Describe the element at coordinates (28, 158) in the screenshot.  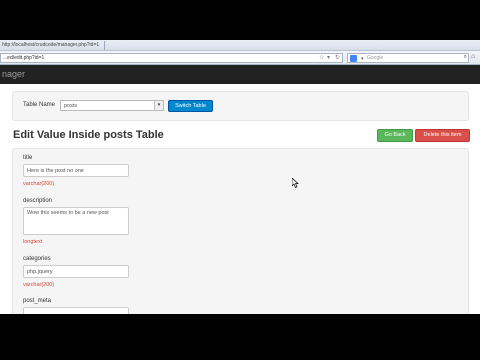
I see `field-label-title: title` at that location.